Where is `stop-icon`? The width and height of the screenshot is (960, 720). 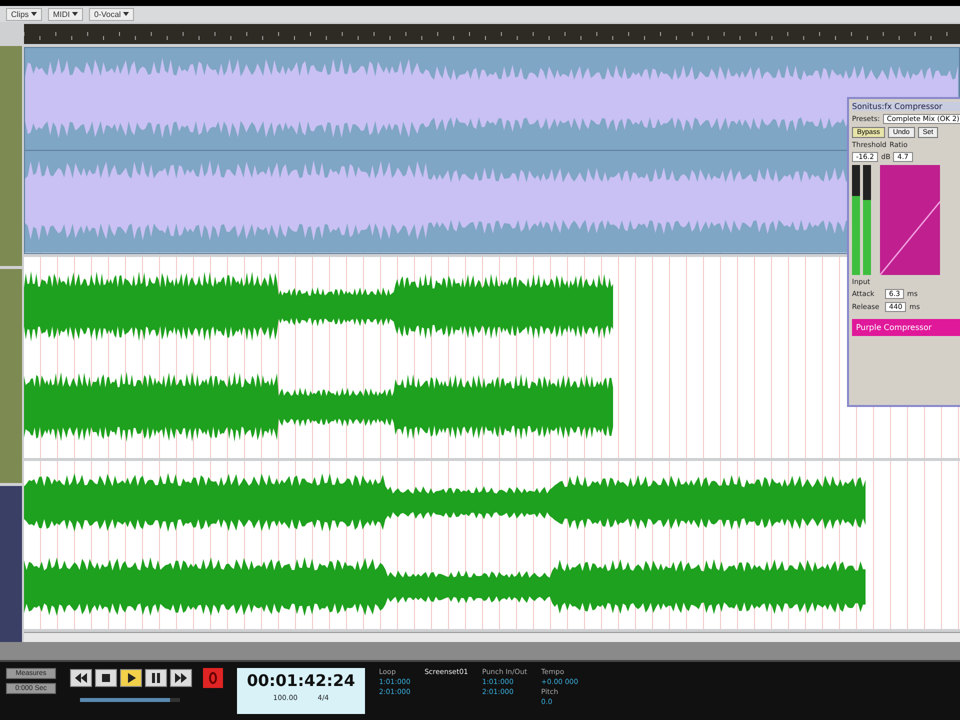 stop-icon is located at coordinates (106, 678).